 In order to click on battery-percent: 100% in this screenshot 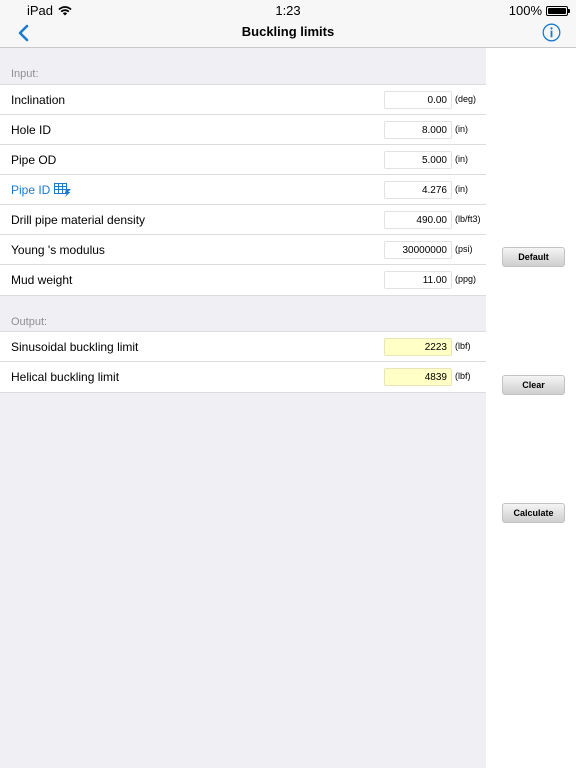, I will do `click(525, 10)`.